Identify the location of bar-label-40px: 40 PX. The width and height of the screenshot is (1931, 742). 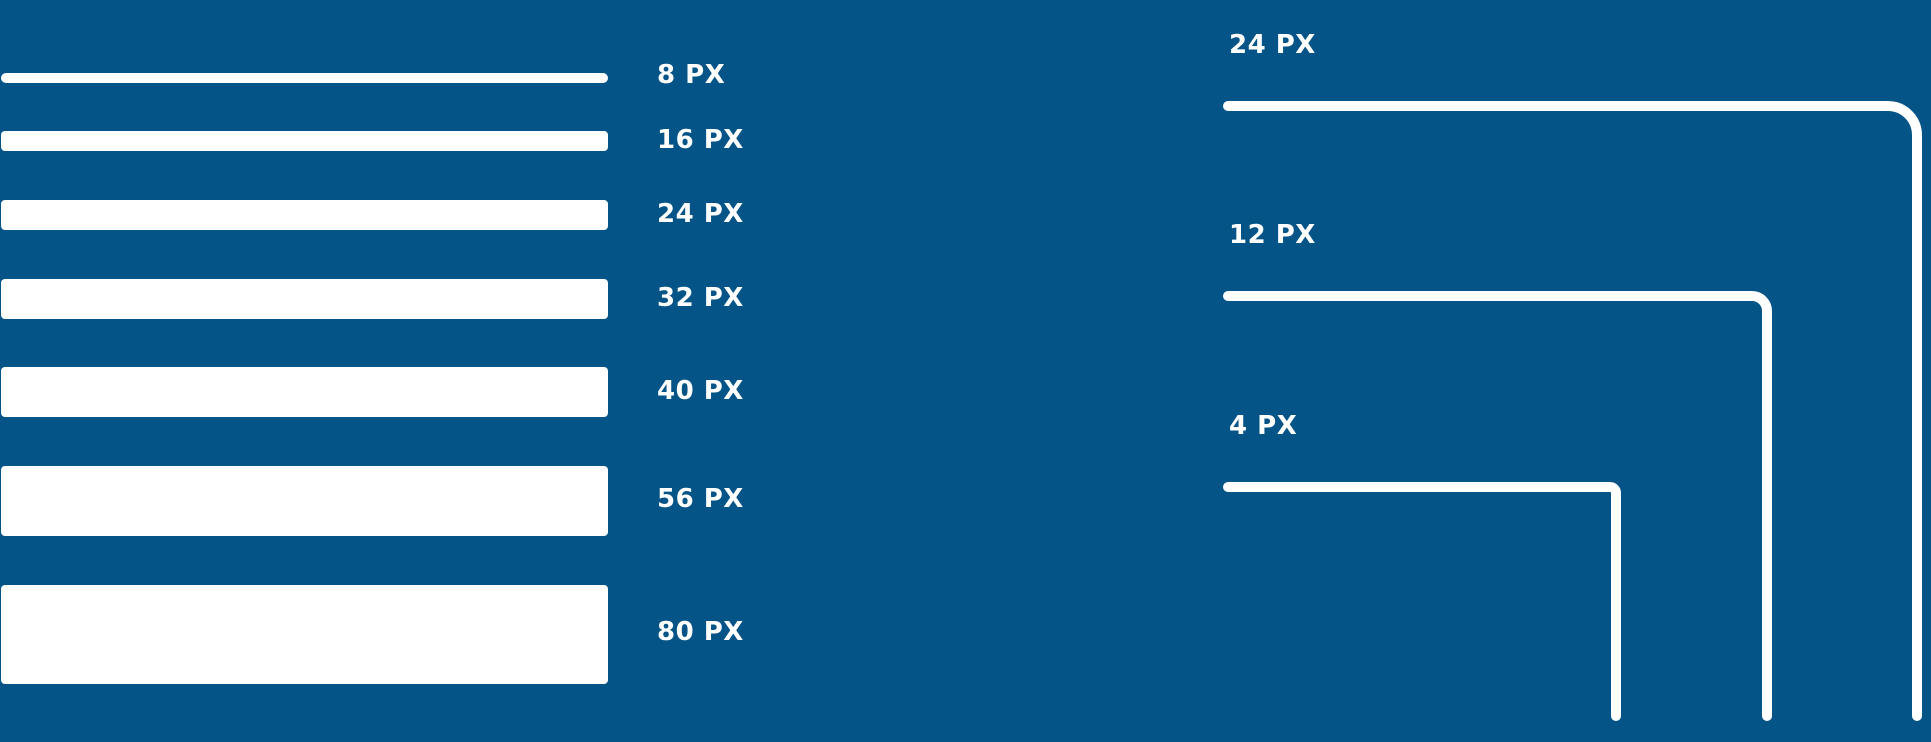
(700, 391).